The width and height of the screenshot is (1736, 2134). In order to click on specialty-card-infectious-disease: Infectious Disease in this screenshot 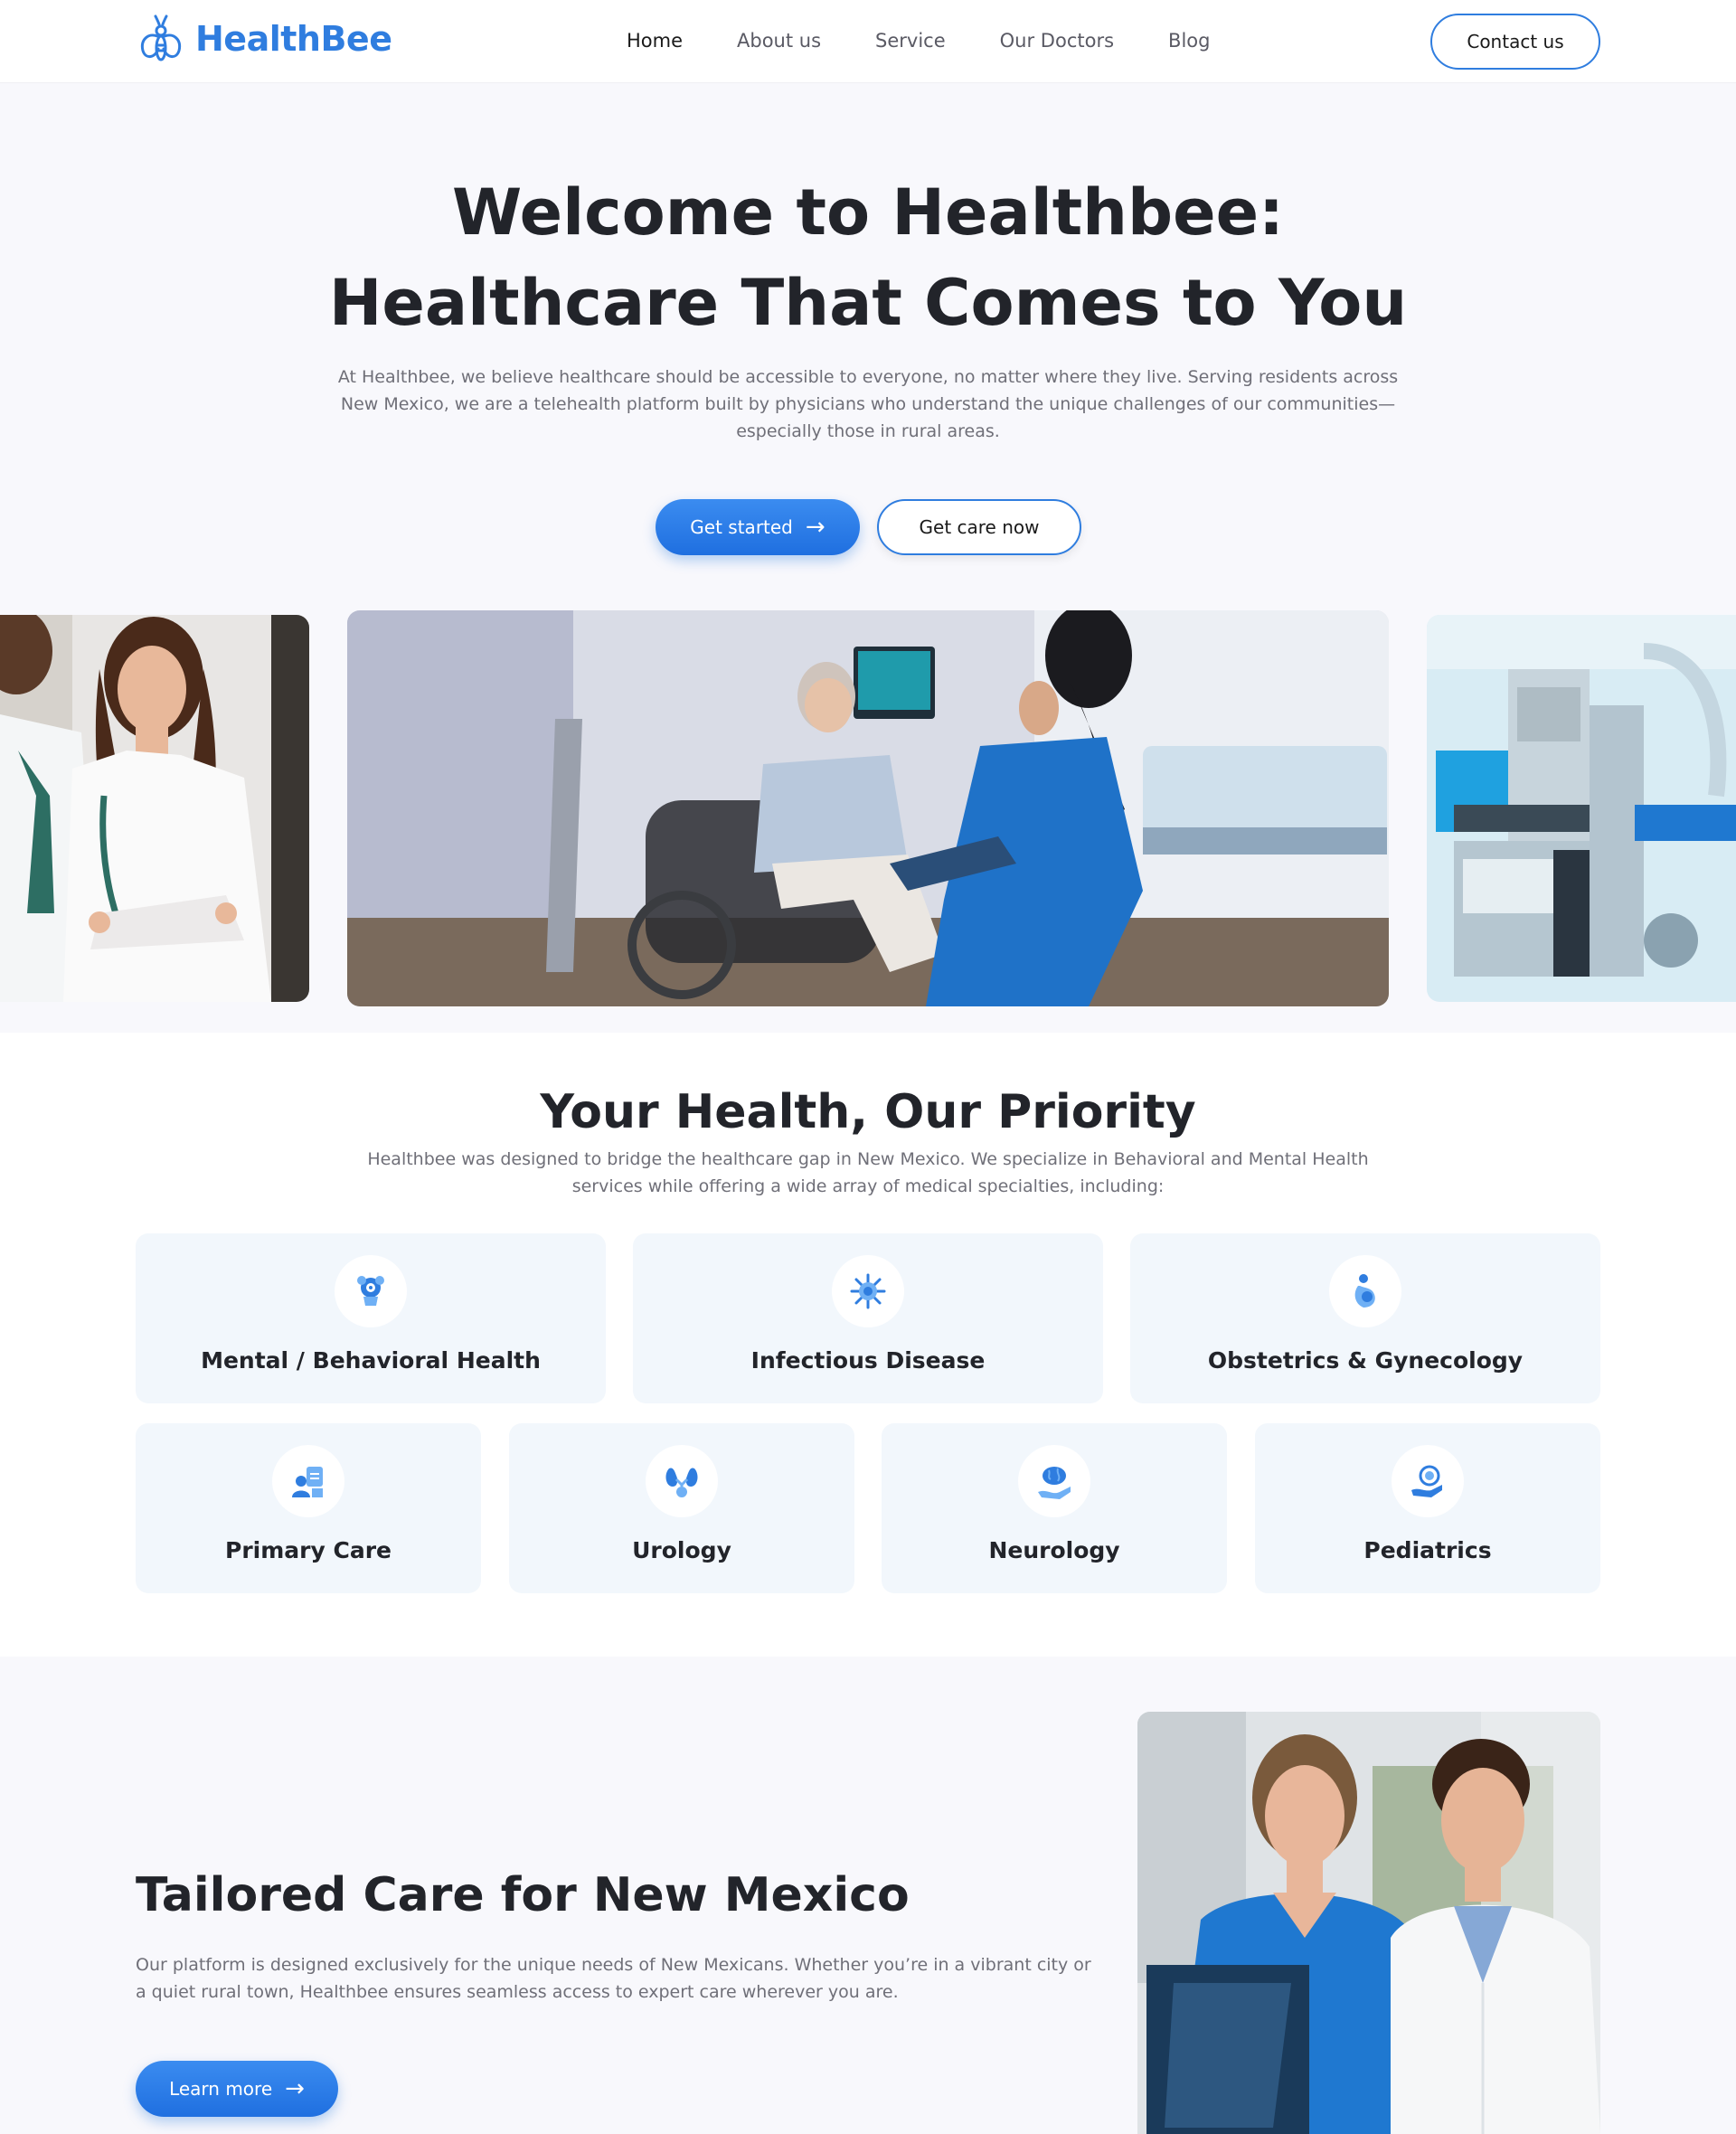, I will do `click(868, 1318)`.